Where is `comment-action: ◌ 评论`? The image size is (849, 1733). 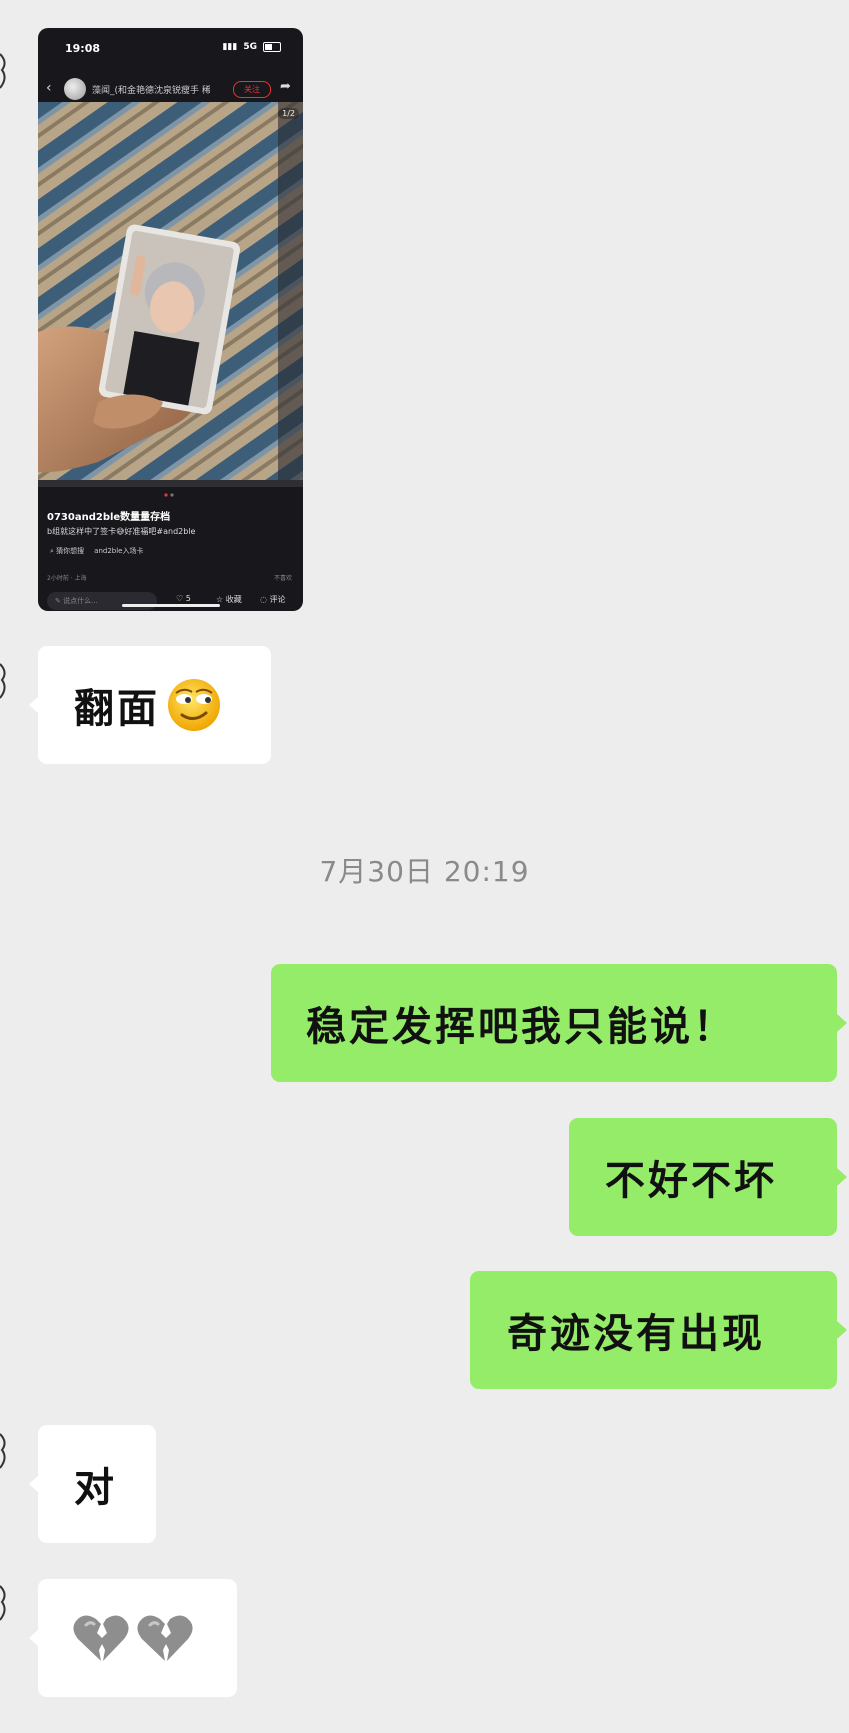
comment-action: ◌ 评论 is located at coordinates (273, 599).